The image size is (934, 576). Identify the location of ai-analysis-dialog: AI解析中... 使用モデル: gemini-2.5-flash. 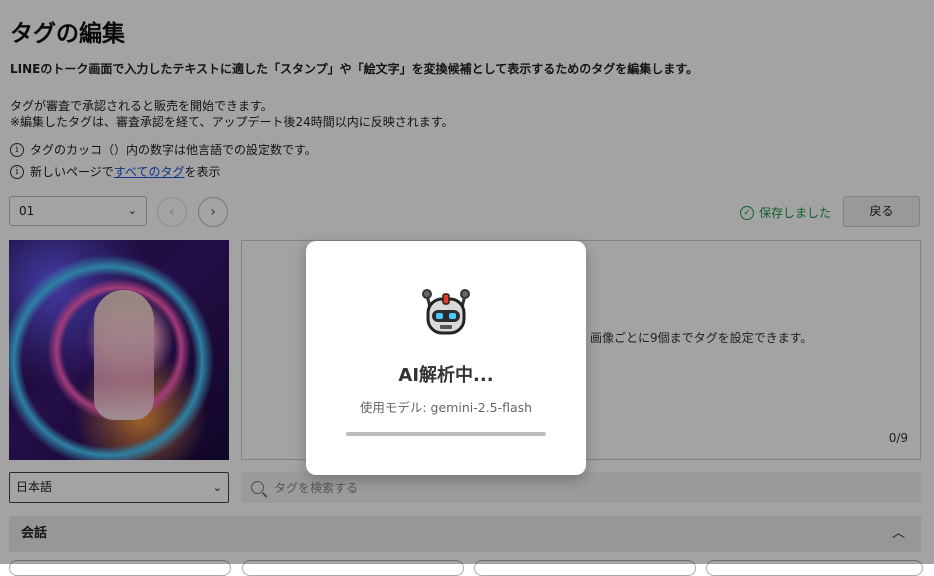
(446, 358).